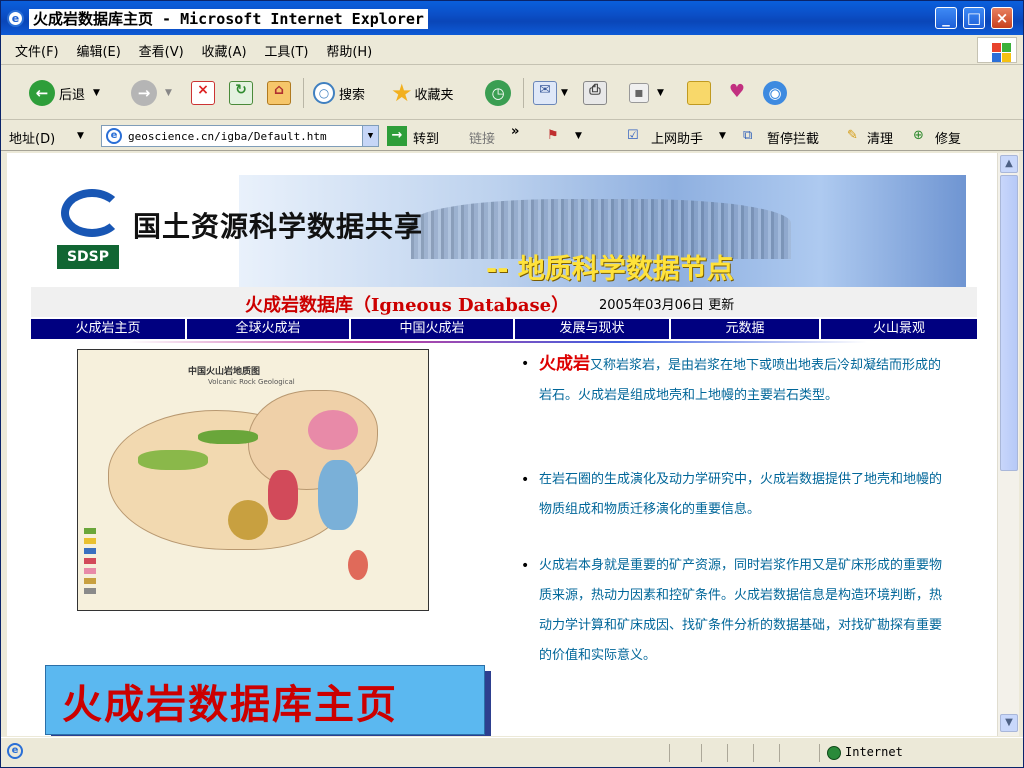 This screenshot has width=1024, height=768. I want to click on stop-icon: ×, so click(203, 93).